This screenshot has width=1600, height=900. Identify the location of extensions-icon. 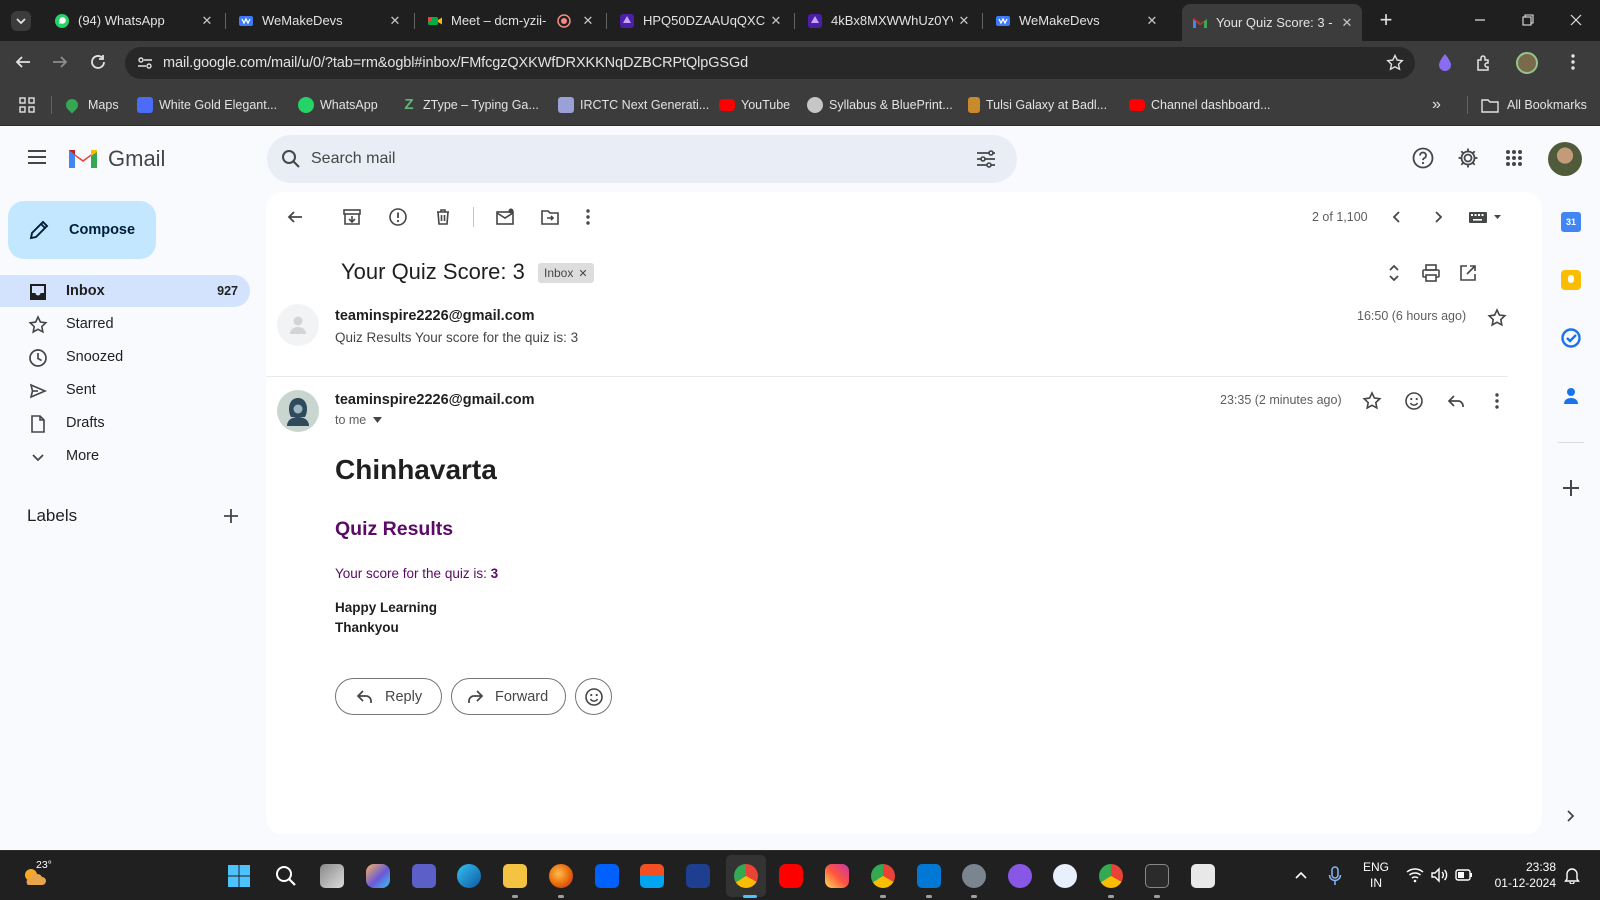
(1484, 63).